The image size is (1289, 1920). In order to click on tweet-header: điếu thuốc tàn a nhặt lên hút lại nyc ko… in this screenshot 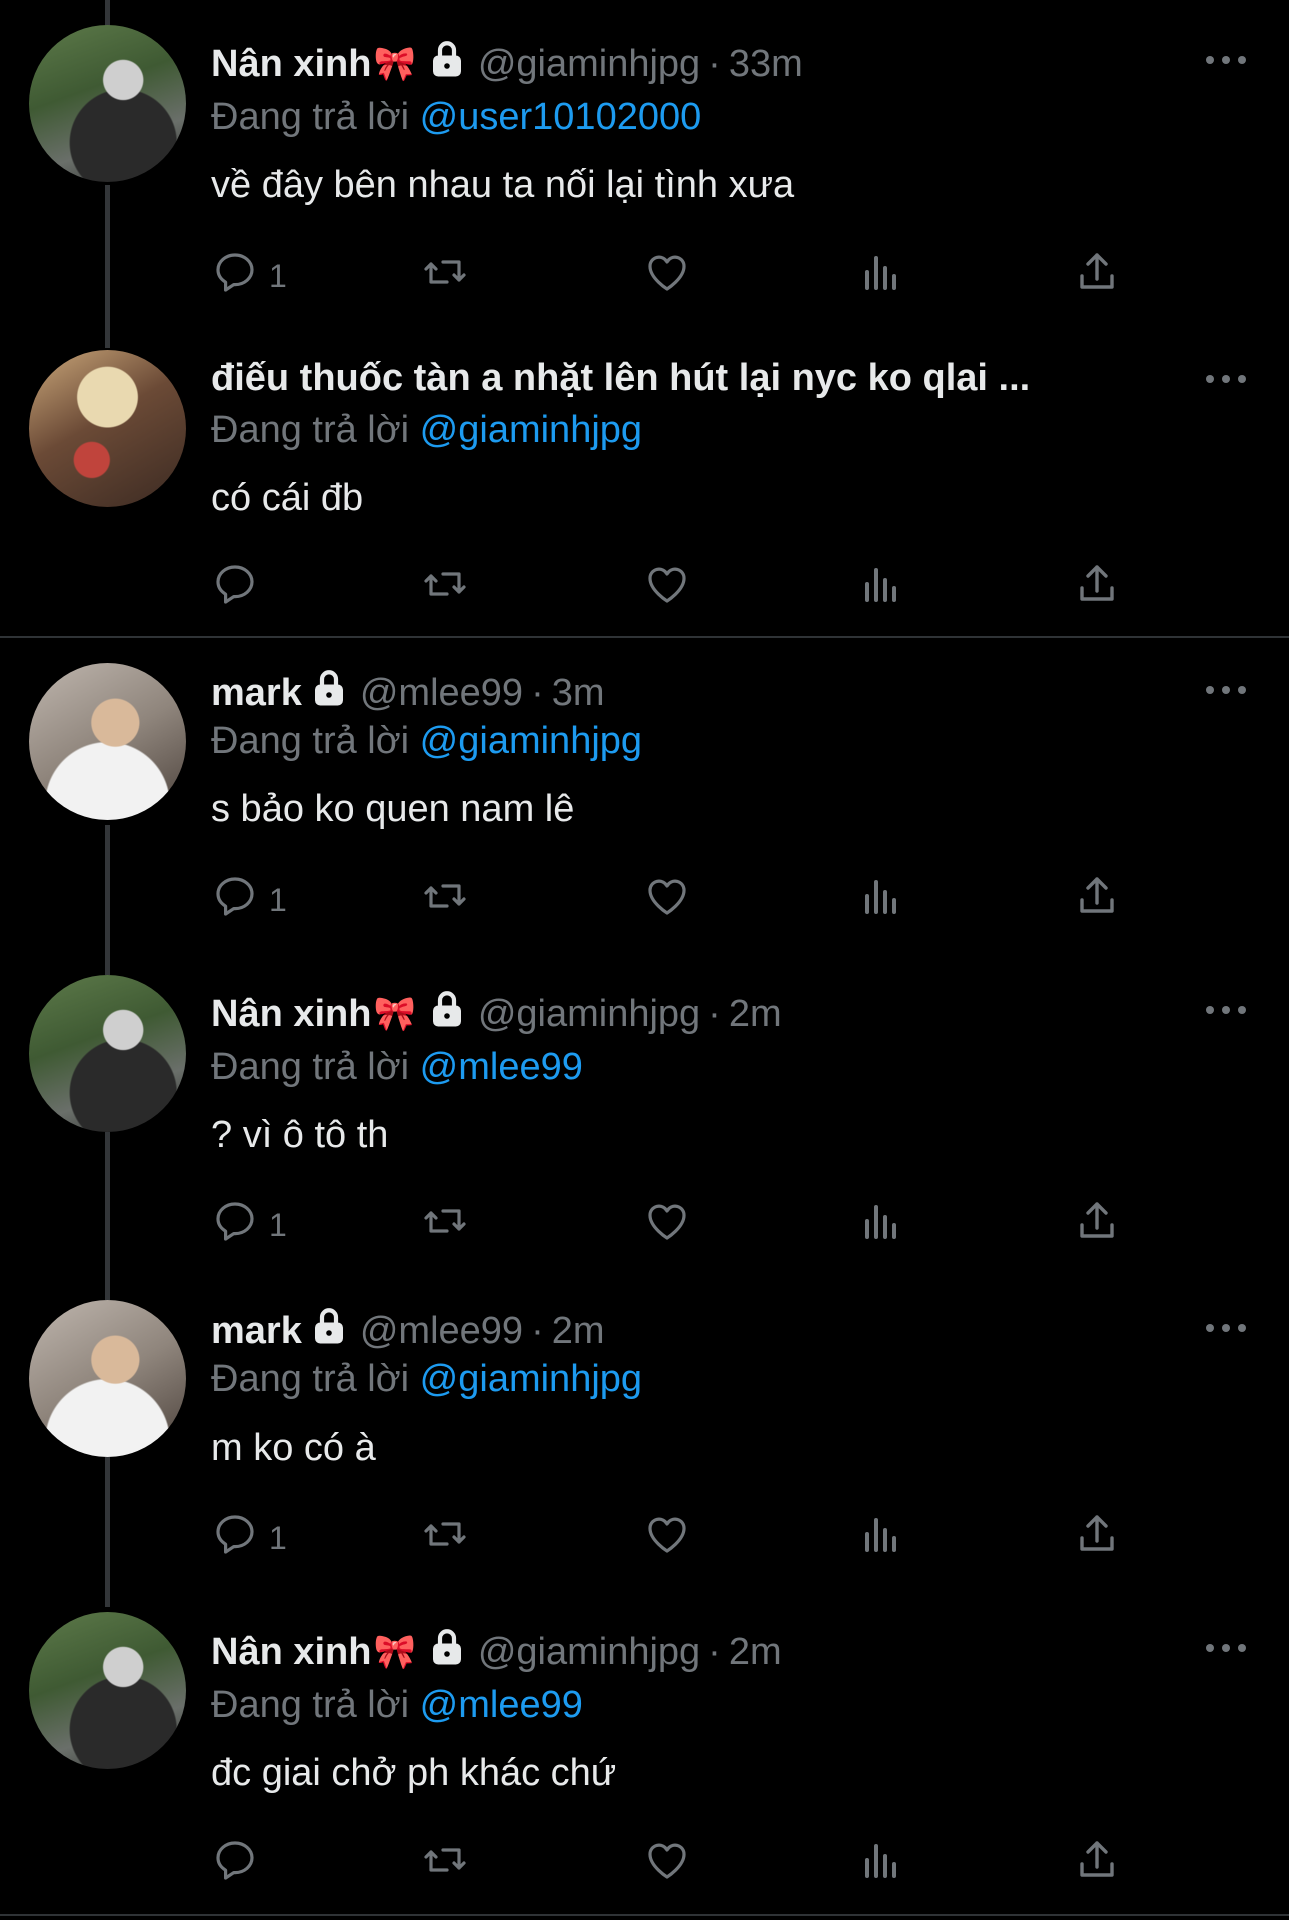, I will do `click(620, 378)`.